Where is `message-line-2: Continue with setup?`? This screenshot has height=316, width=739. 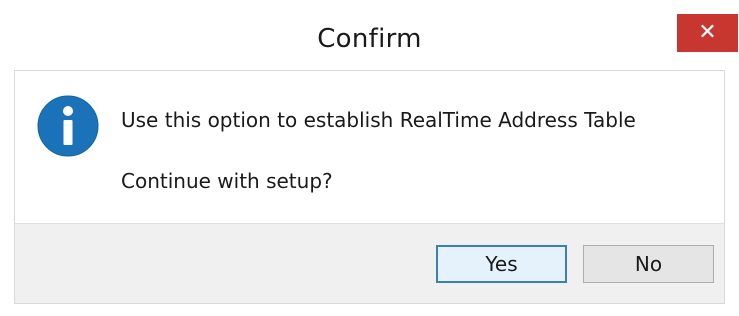 message-line-2: Continue with setup? is located at coordinates (227, 181).